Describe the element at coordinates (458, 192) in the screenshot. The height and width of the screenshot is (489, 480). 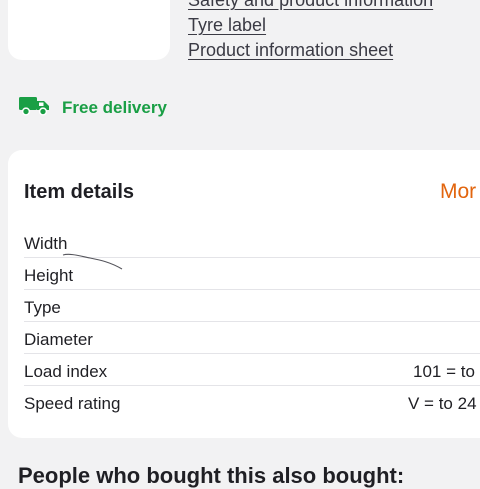
I see `more-link: Mor` at that location.